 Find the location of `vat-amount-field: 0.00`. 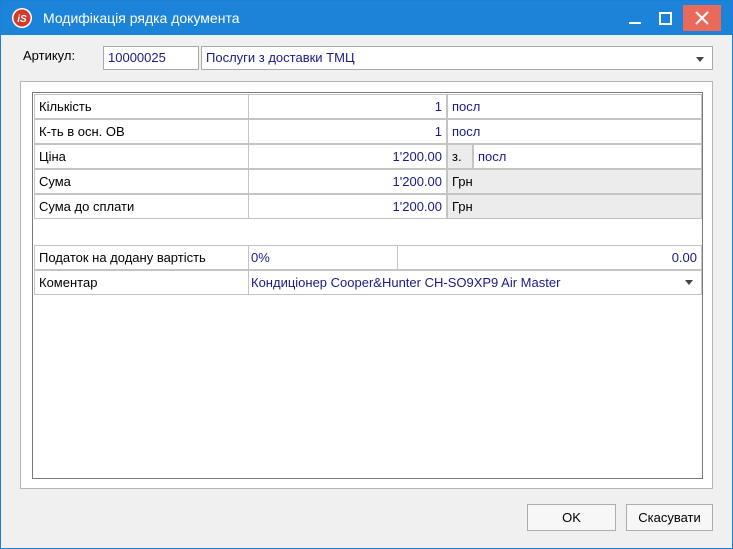

vat-amount-field: 0.00 is located at coordinates (549, 257).